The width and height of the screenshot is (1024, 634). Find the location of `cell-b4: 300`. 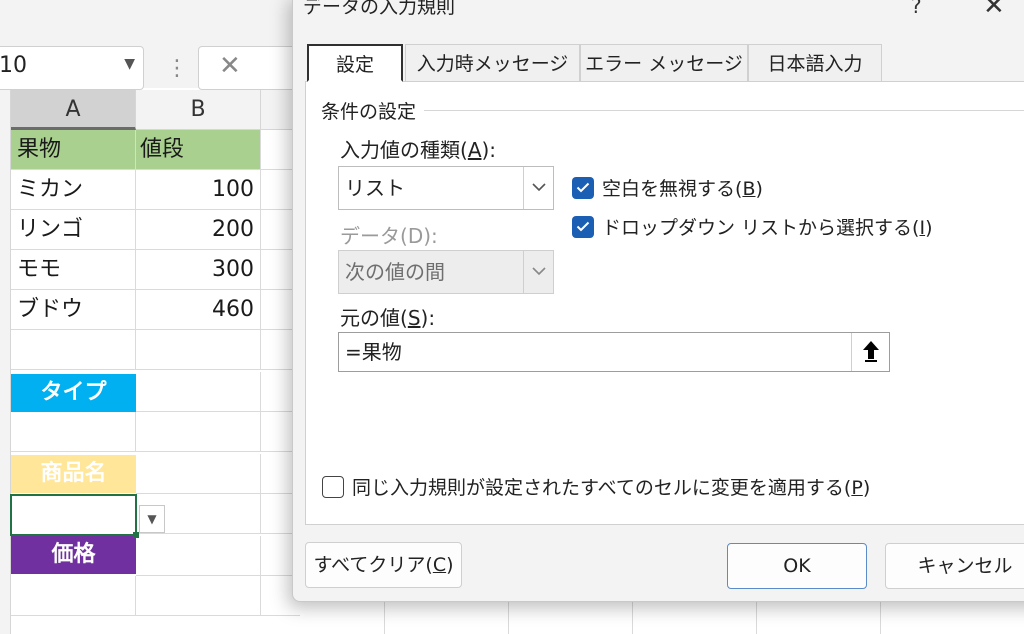

cell-b4: 300 is located at coordinates (198, 270).